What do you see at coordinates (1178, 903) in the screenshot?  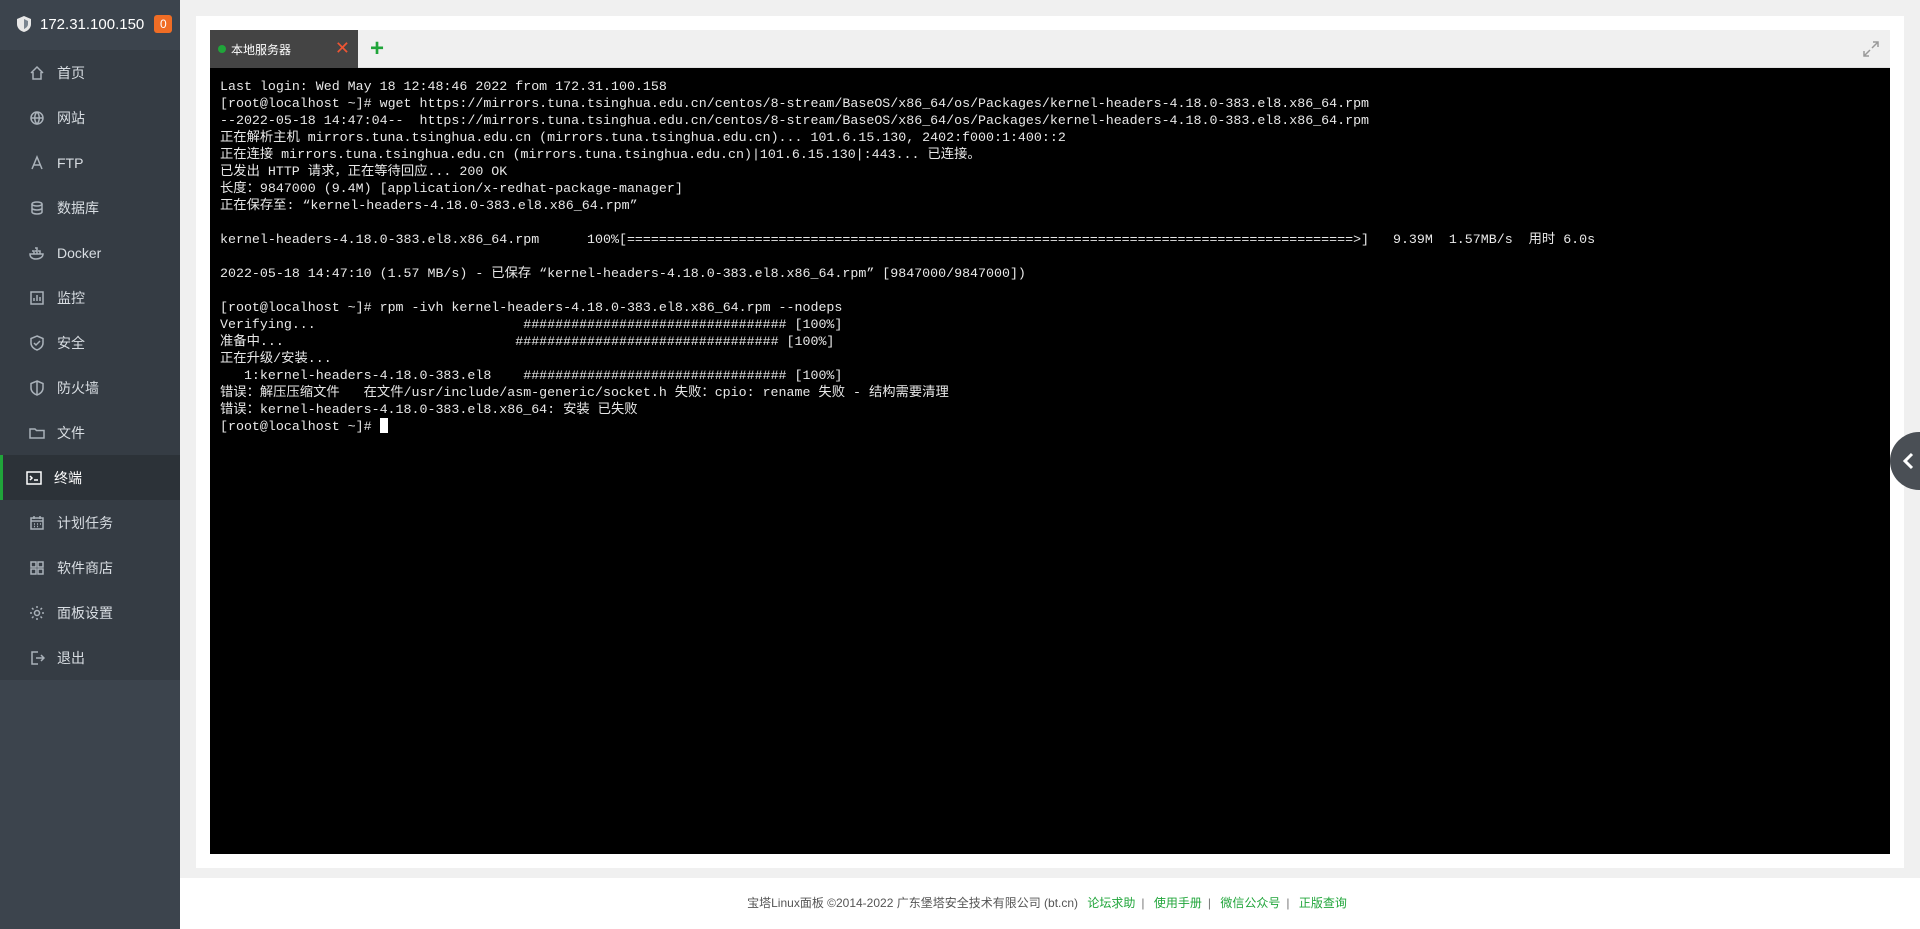 I see `footer-link-manual: 使用手册` at bounding box center [1178, 903].